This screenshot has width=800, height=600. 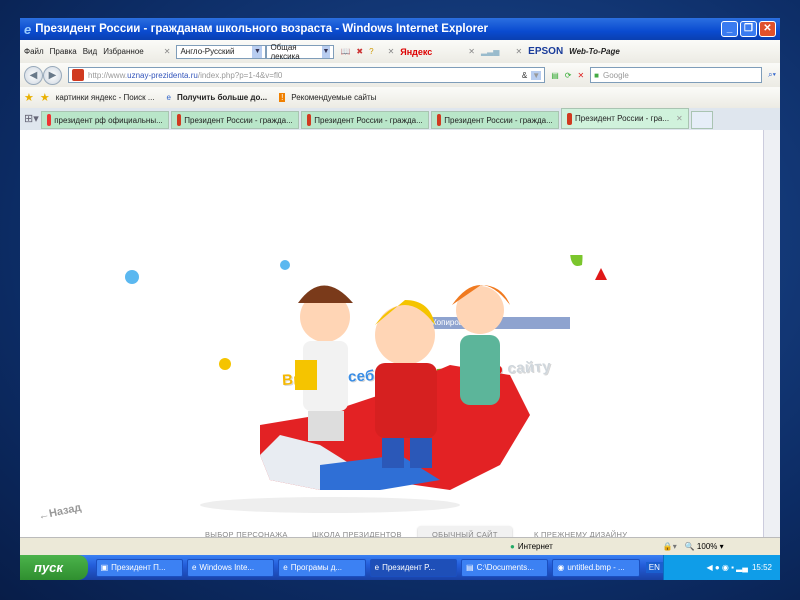 I want to click on minimize-button: _, so click(x=729, y=29).